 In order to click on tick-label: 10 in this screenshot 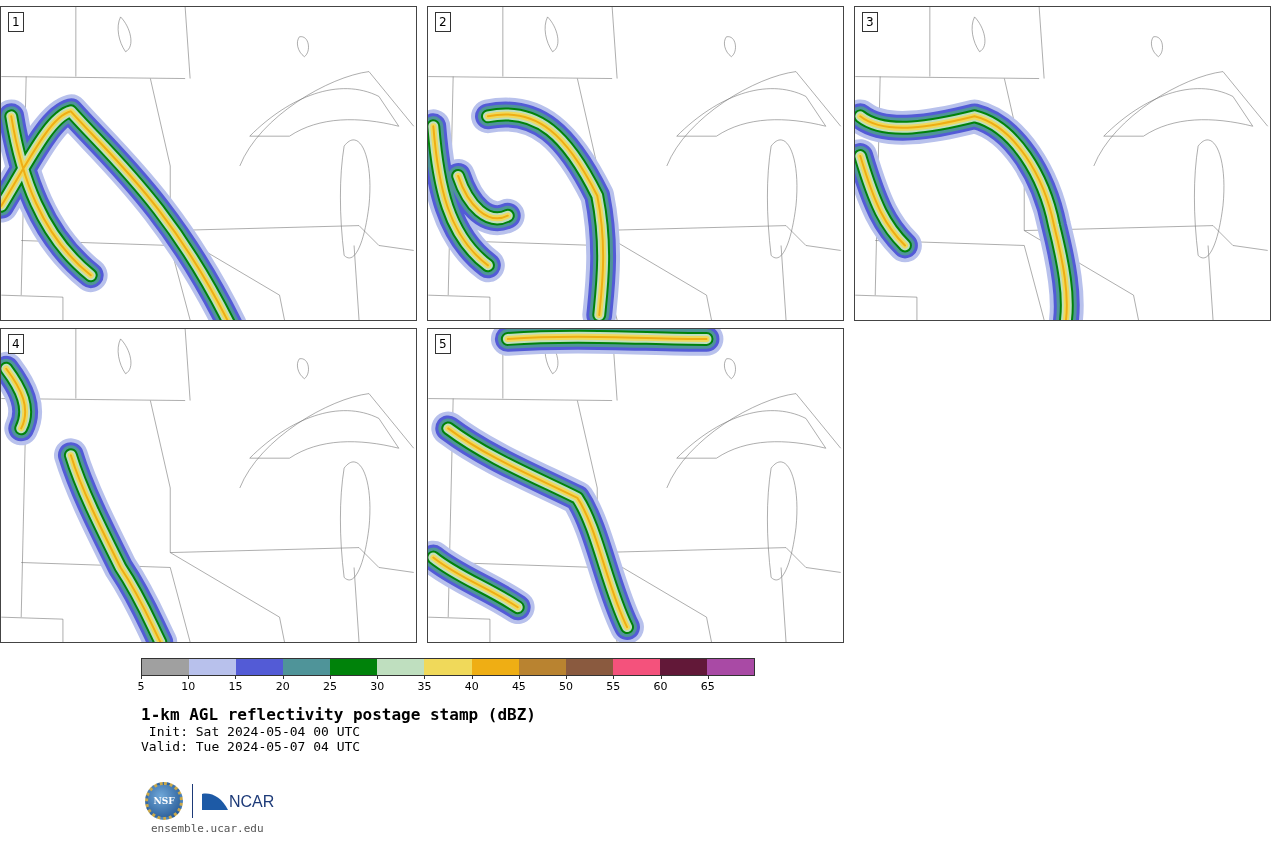, I will do `click(188, 687)`.